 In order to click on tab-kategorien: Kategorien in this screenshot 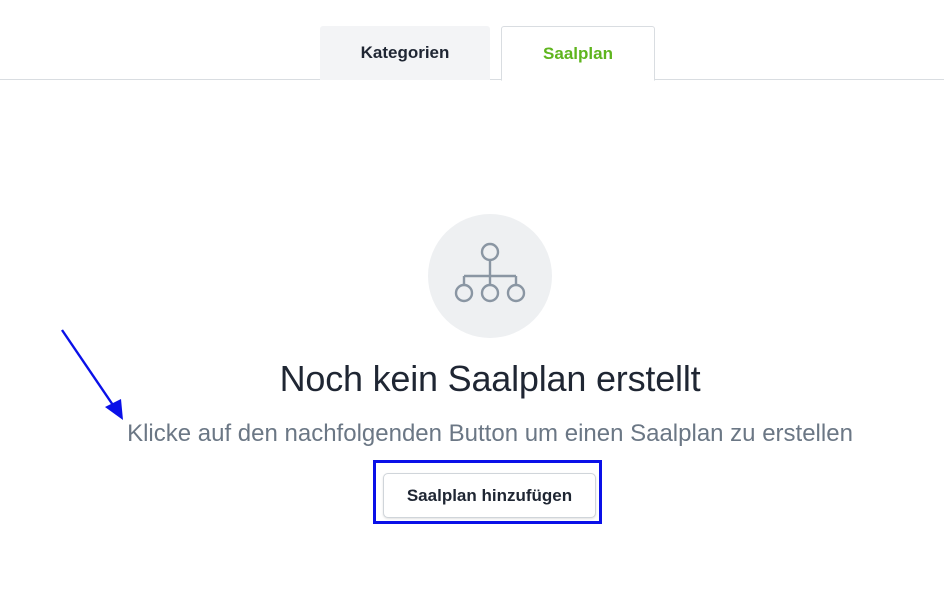, I will do `click(405, 53)`.